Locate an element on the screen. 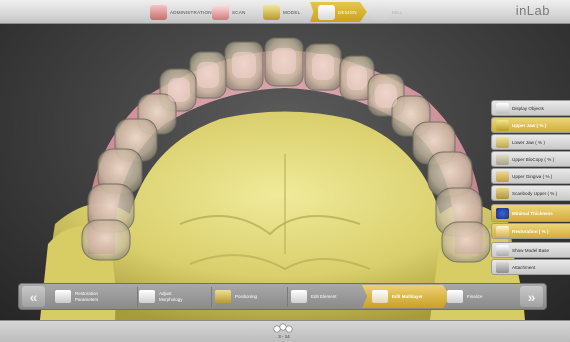 The width and height of the screenshot is (570, 342). display-objects-icon is located at coordinates (502, 108).